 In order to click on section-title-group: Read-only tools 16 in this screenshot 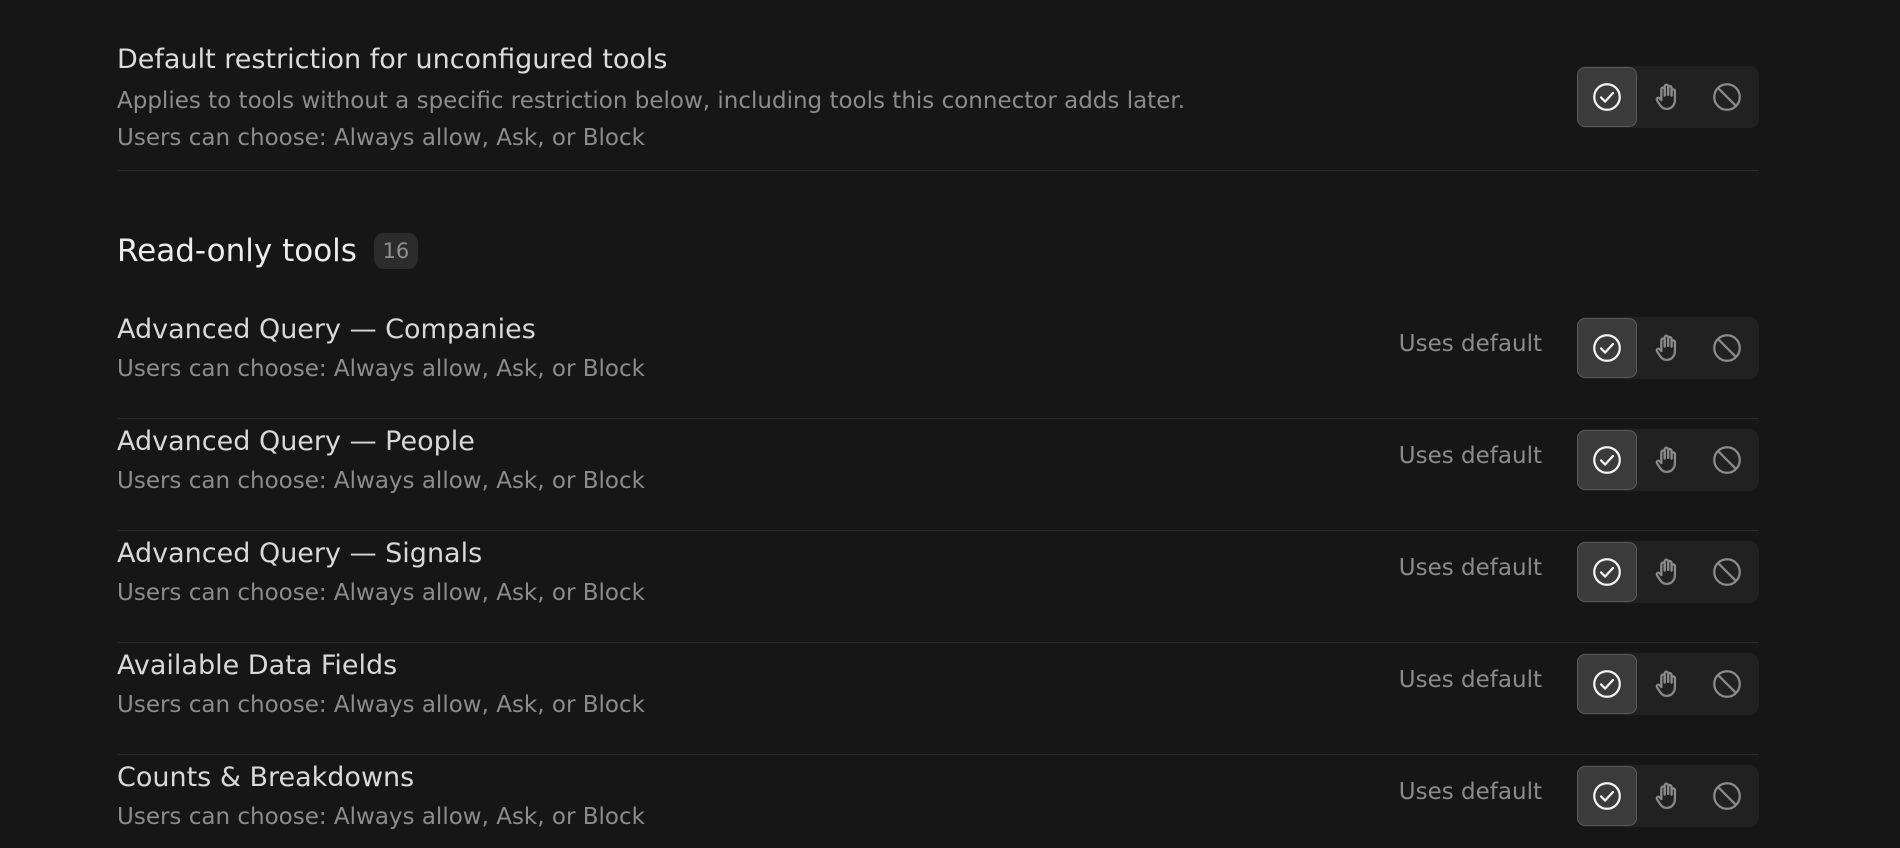, I will do `click(267, 251)`.